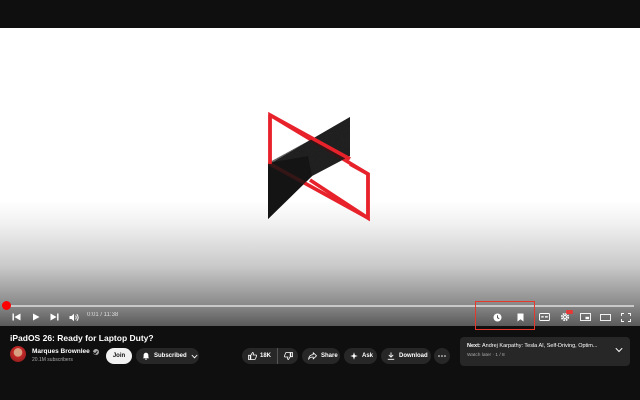 Image resolution: width=640 pixels, height=400 pixels. What do you see at coordinates (320, 14) in the screenshot?
I see `top-bar` at bounding box center [320, 14].